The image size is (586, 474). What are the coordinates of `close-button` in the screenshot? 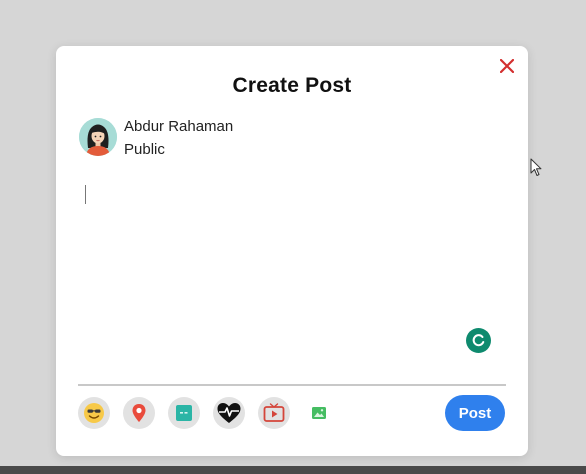 It's located at (507, 66).